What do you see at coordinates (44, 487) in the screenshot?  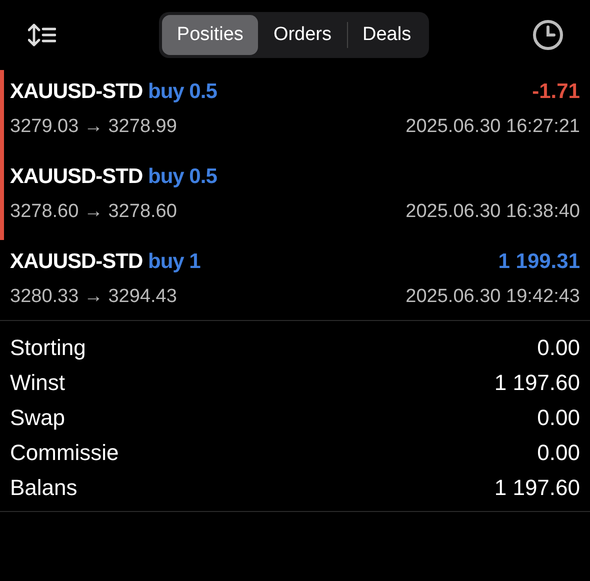 I see `summary-label: Balans` at bounding box center [44, 487].